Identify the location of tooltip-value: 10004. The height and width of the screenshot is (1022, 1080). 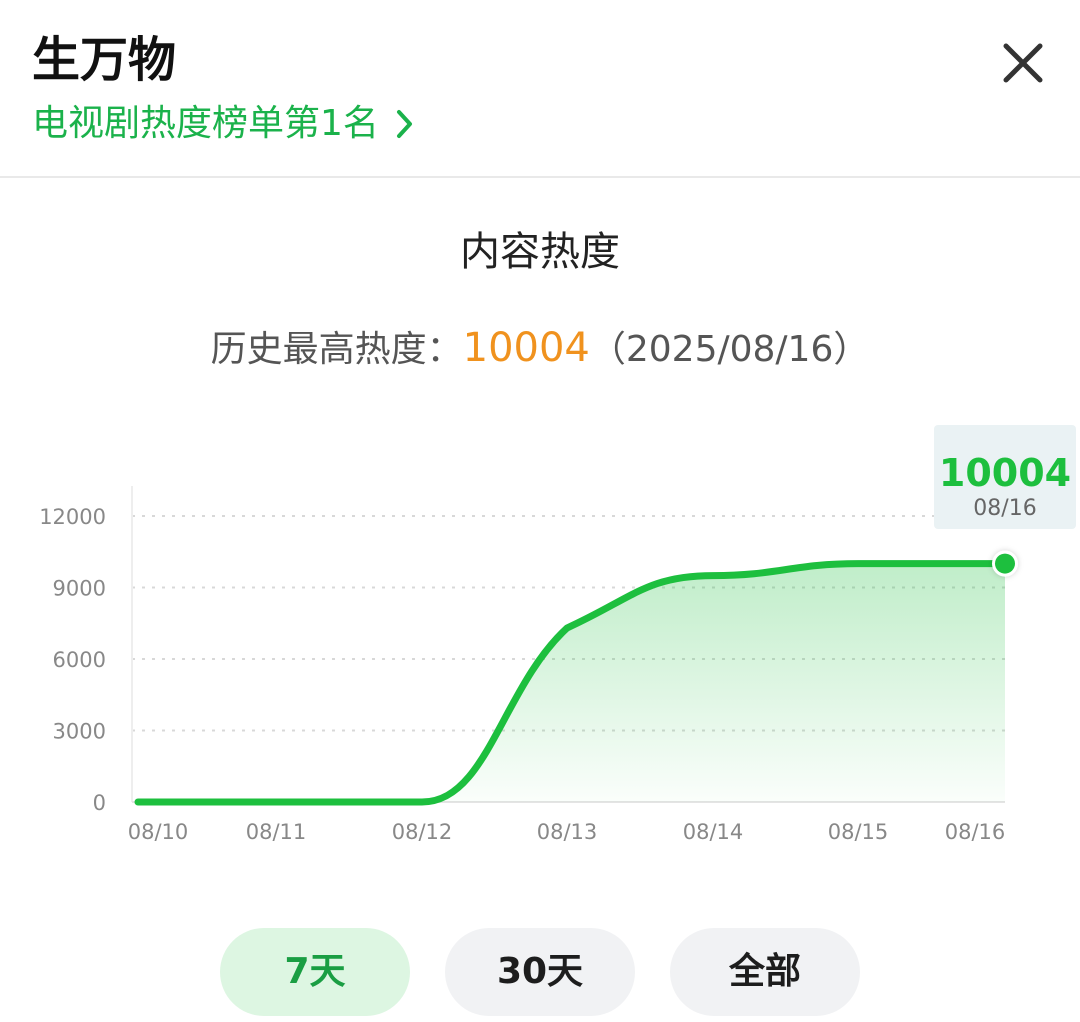
(1005, 473).